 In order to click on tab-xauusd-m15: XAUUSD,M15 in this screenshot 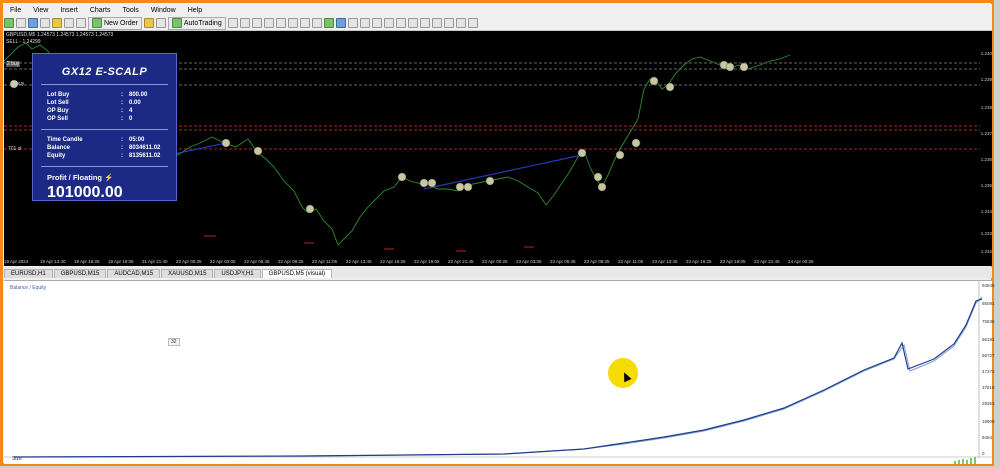, I will do `click(187, 273)`.